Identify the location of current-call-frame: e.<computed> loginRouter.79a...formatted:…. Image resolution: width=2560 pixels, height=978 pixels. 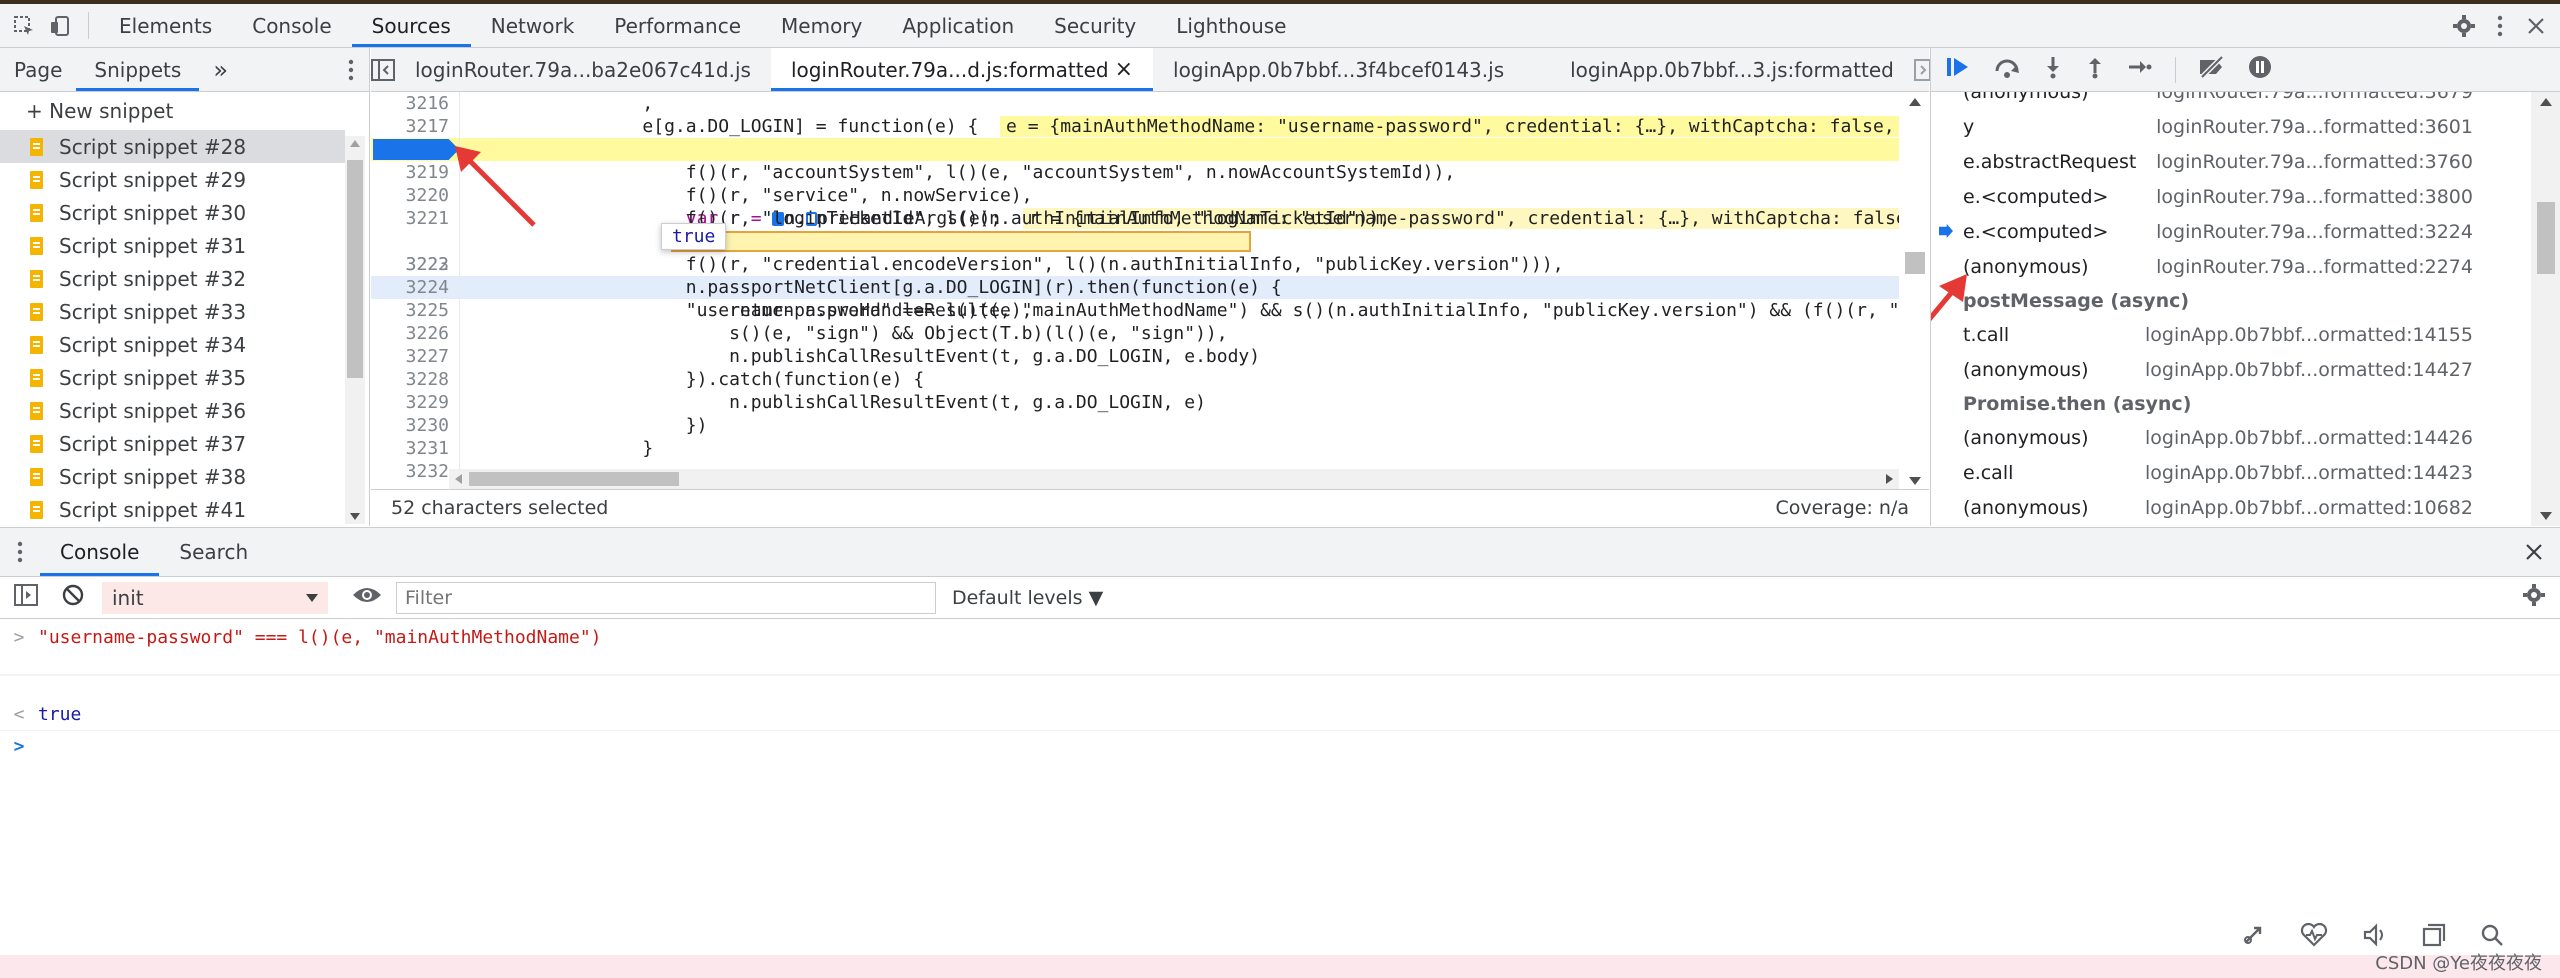
(2231, 231).